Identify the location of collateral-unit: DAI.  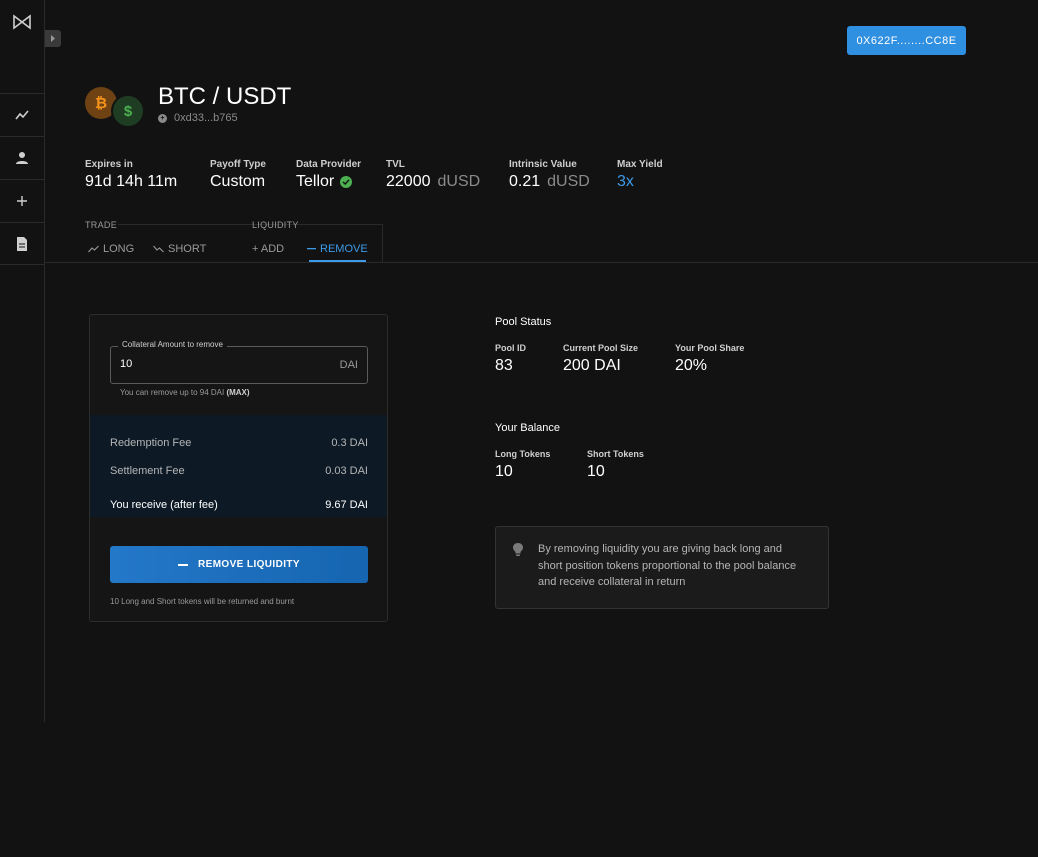
(348, 365).